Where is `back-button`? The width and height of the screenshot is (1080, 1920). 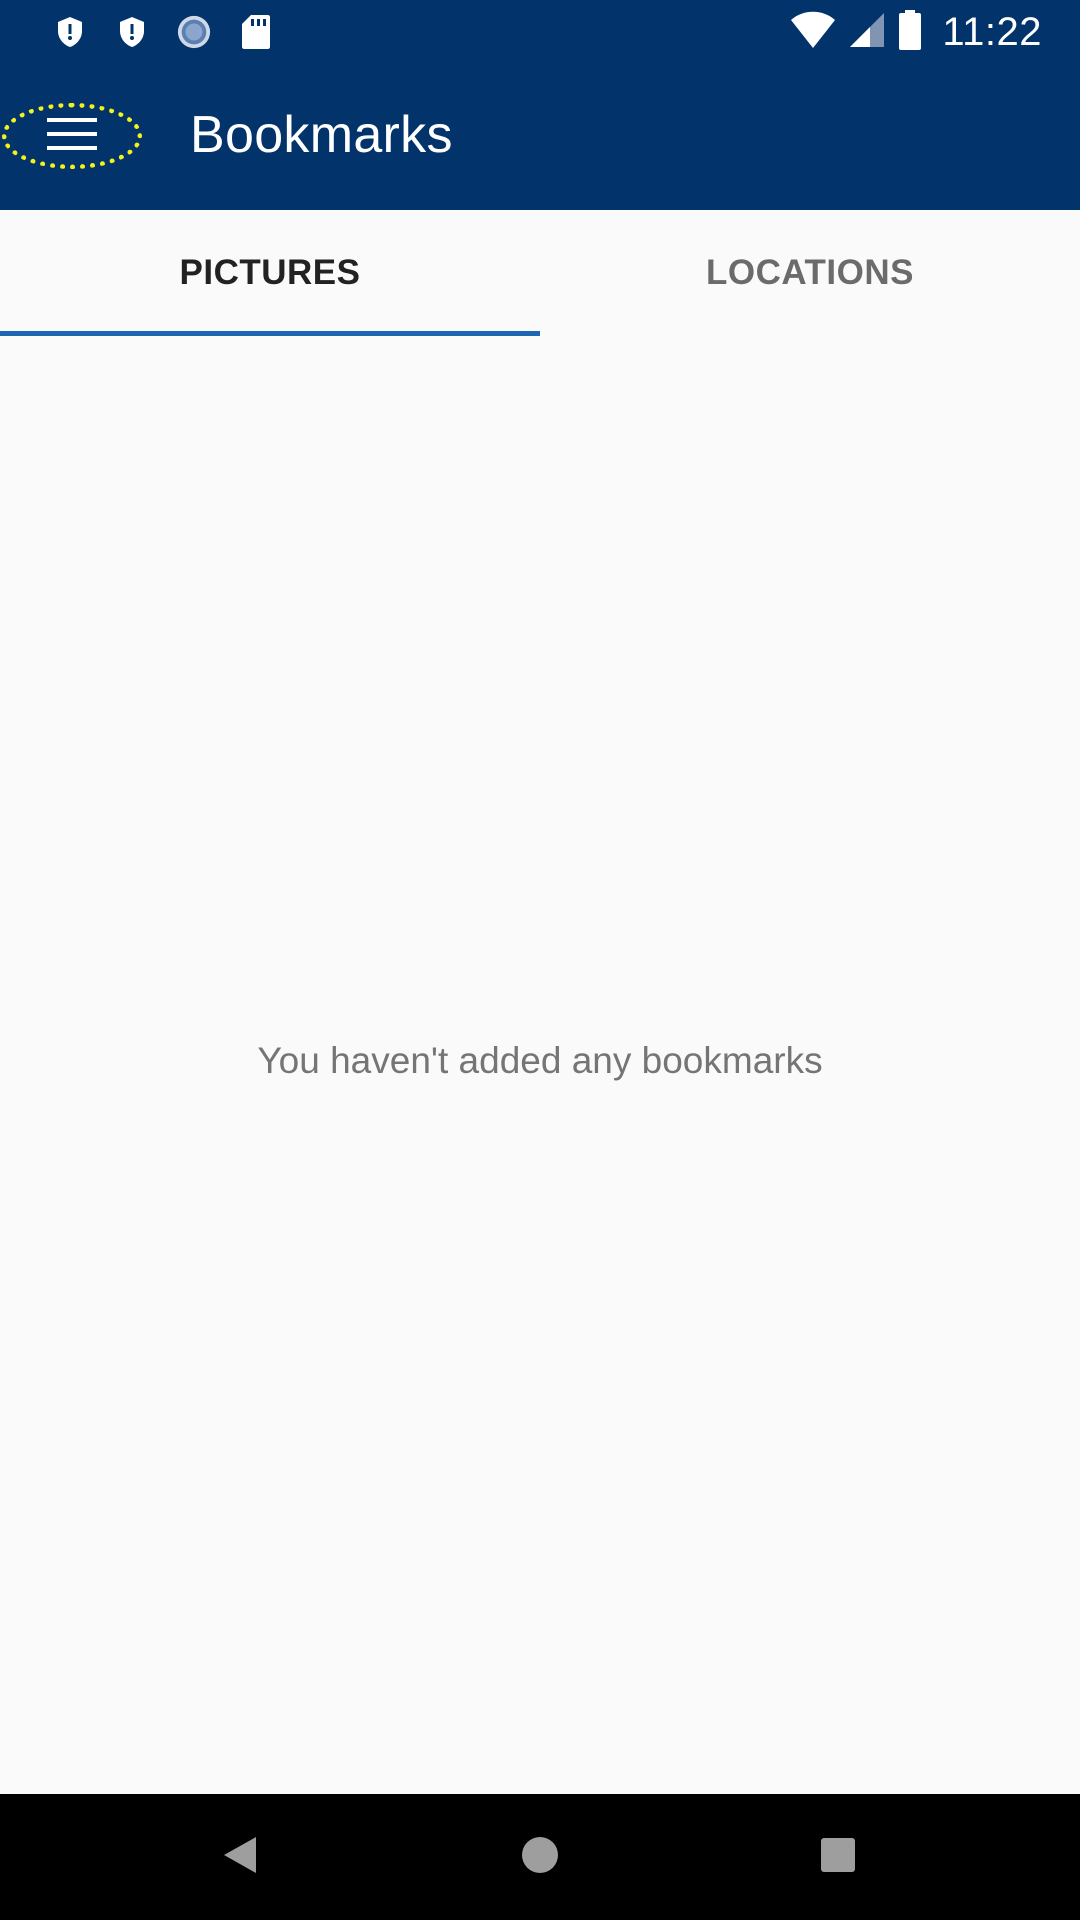 back-button is located at coordinates (240, 1857).